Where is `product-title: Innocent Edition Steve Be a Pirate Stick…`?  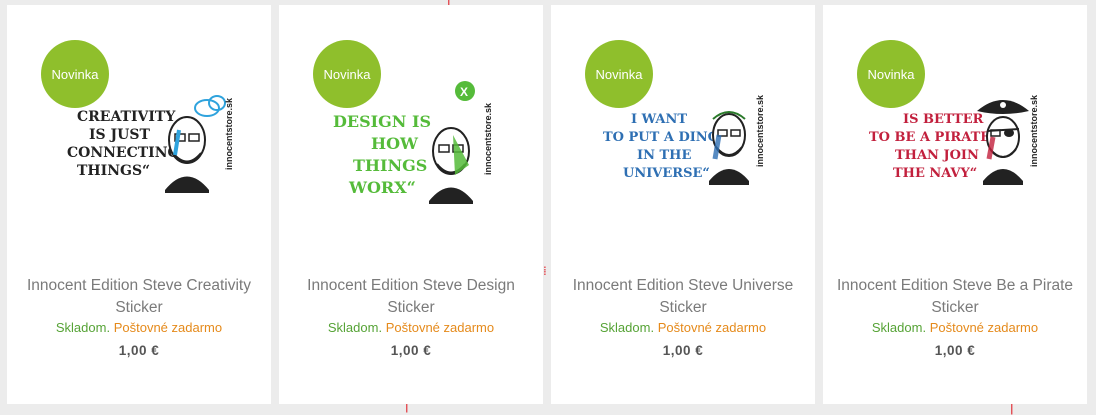 product-title: Innocent Edition Steve Be a Pirate Stick… is located at coordinates (955, 297).